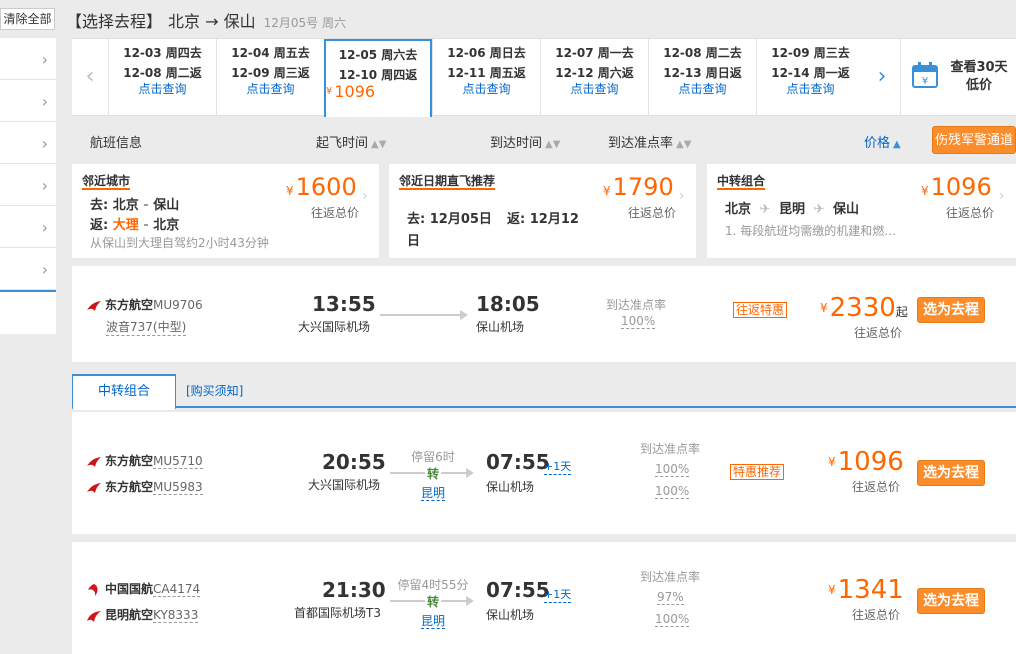  I want to click on clear-all-button: 清除全部, so click(27, 19).